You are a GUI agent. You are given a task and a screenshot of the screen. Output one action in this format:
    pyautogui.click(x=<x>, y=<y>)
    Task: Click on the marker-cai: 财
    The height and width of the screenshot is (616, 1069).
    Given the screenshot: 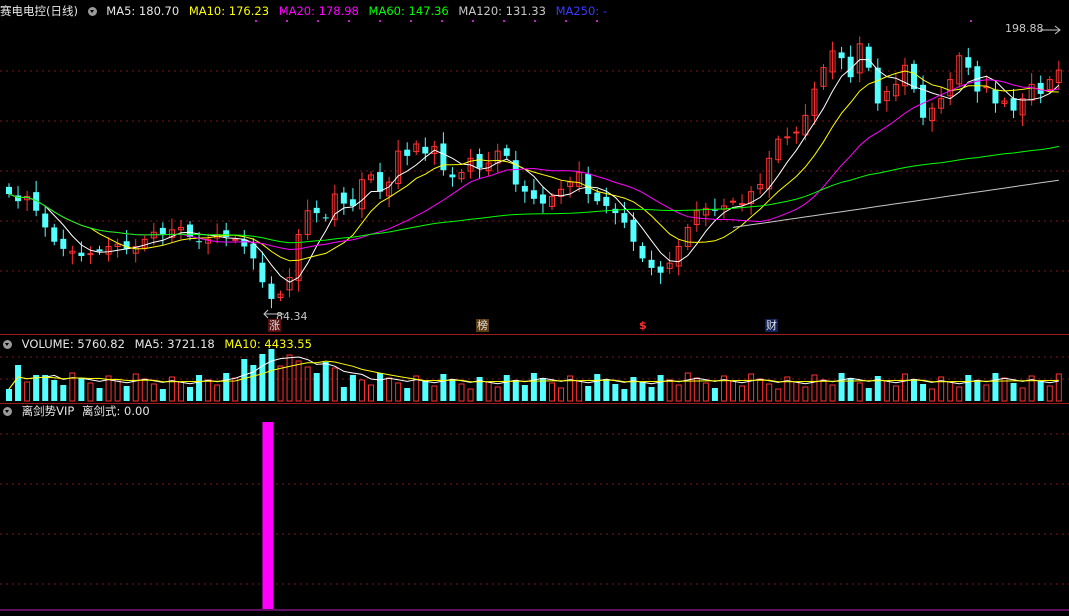 What is the action you would take?
    pyautogui.click(x=771, y=325)
    